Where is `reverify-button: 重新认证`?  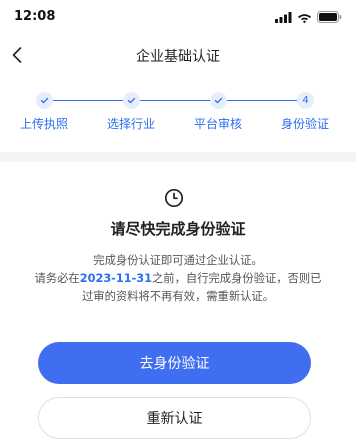
reverify-button: 重新认证 is located at coordinates (174, 418).